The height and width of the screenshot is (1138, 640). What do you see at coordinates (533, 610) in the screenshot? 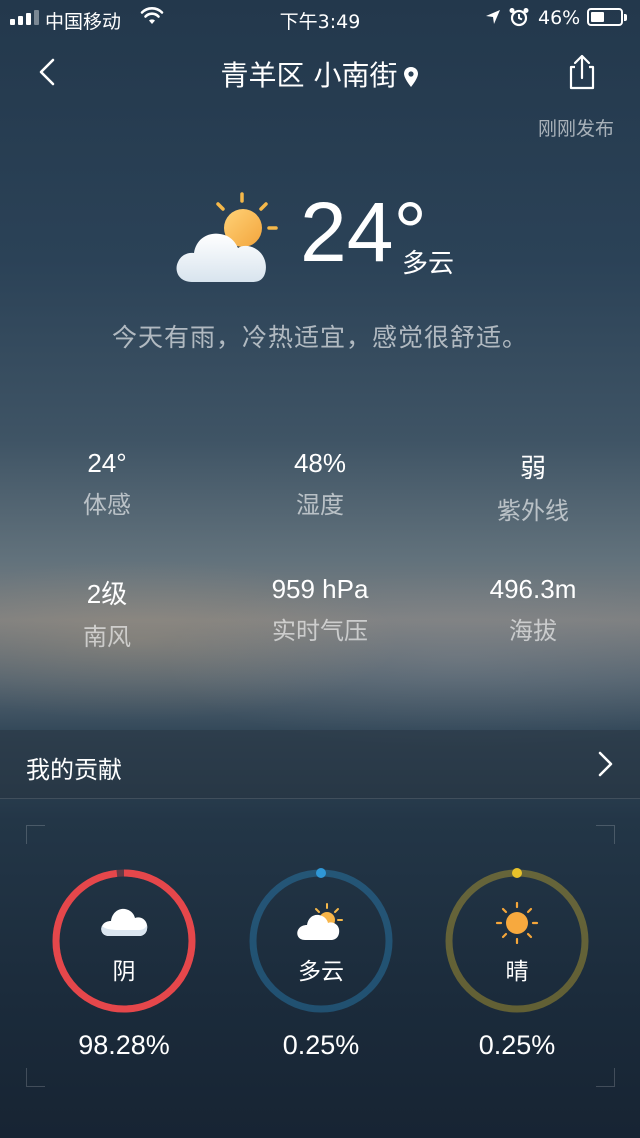
I see `stat-altitude: 496.3m 海拔` at bounding box center [533, 610].